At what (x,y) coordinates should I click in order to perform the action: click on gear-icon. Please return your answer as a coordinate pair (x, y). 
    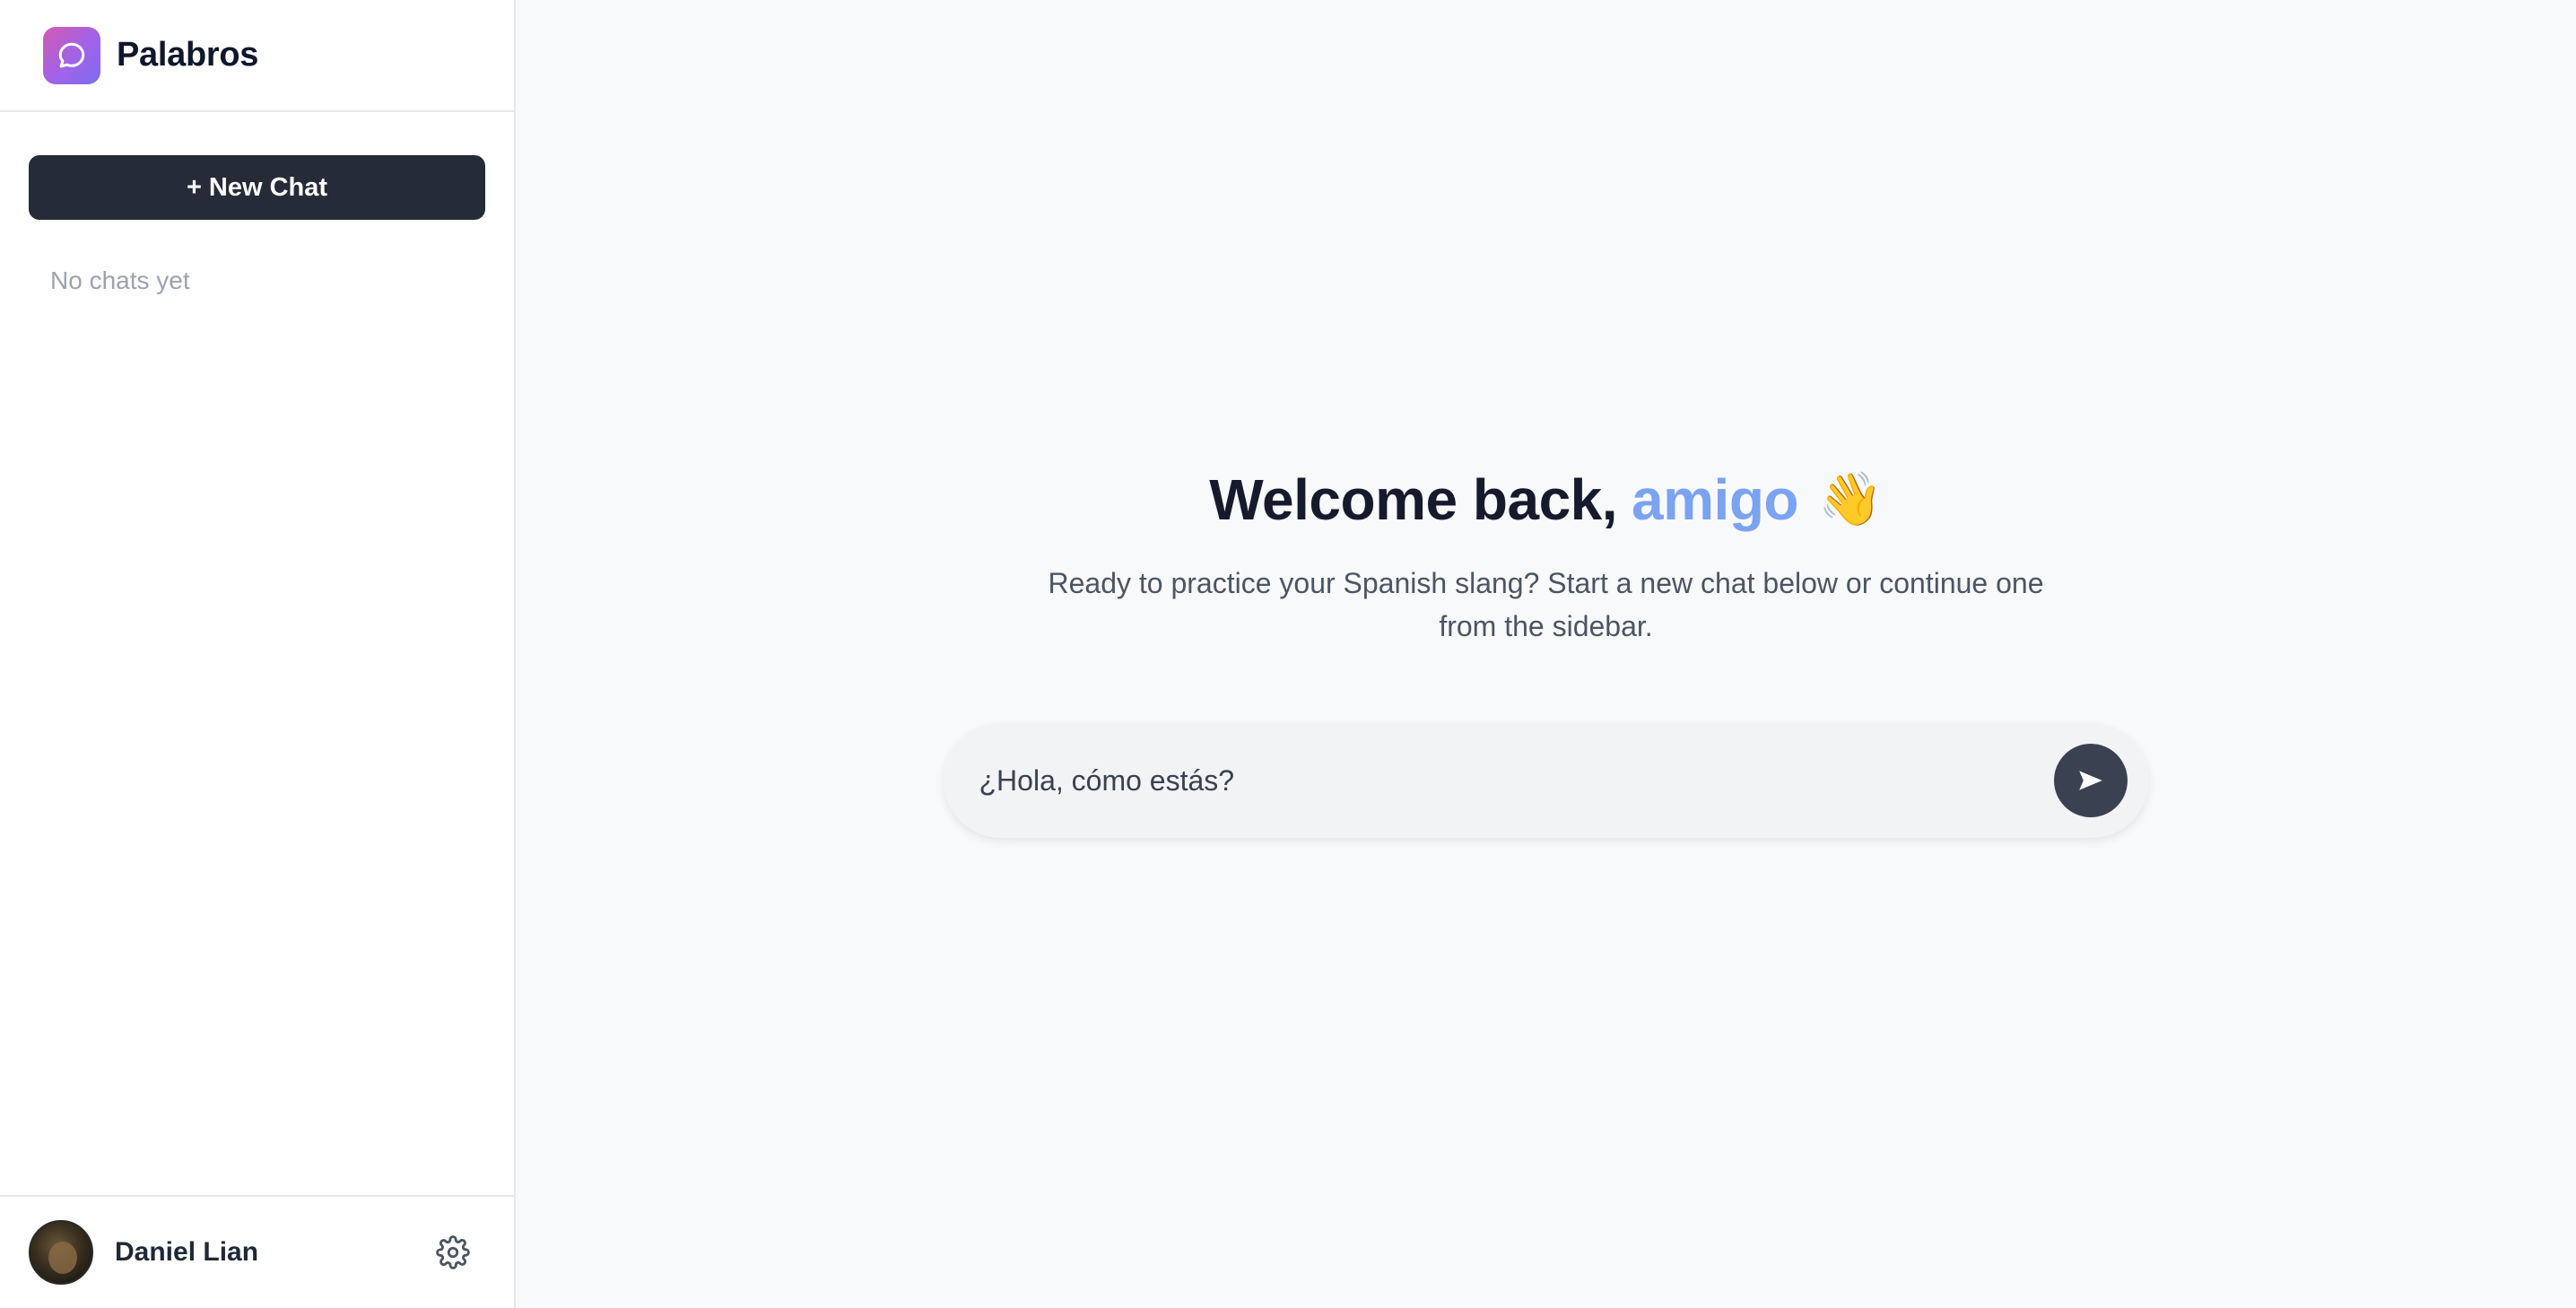
    Looking at the image, I should click on (453, 1252).